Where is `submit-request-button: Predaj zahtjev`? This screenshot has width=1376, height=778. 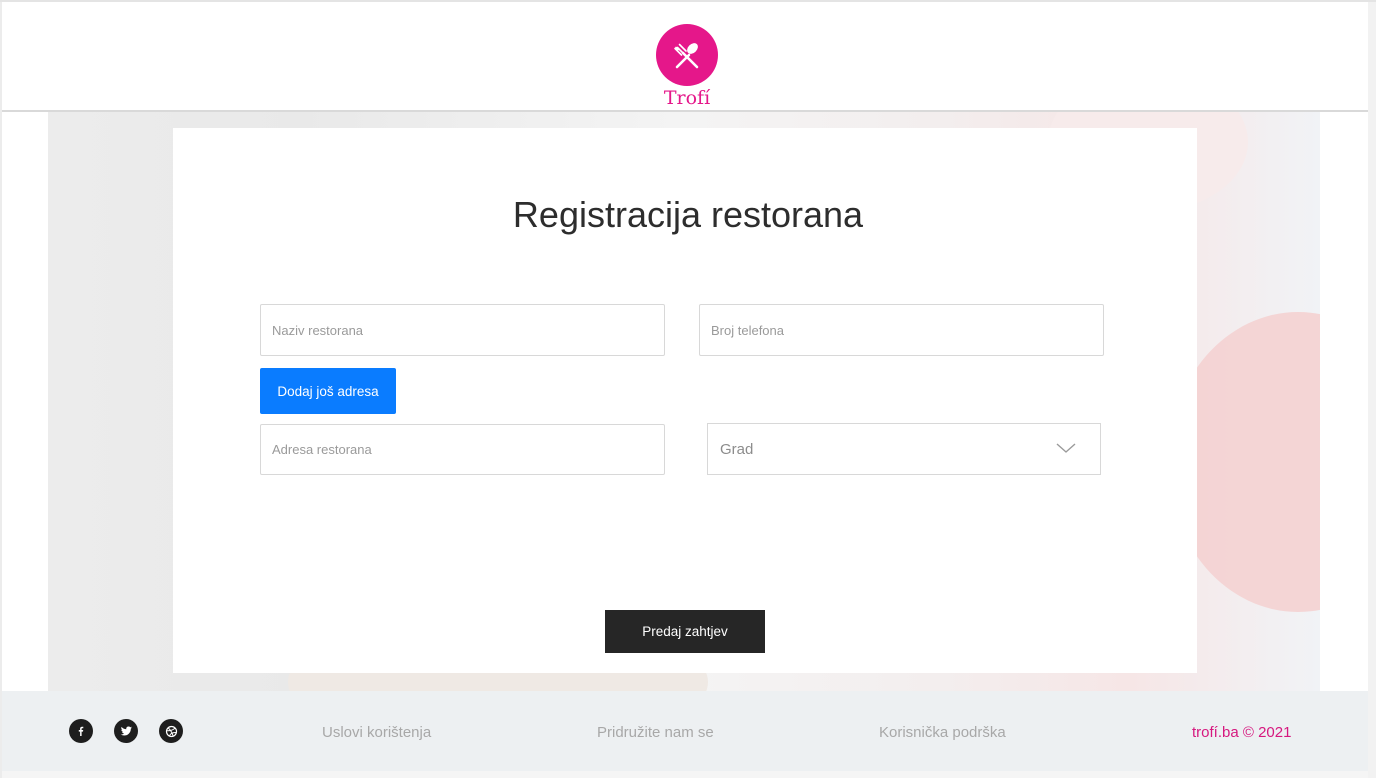 submit-request-button: Predaj zahtjev is located at coordinates (685, 631).